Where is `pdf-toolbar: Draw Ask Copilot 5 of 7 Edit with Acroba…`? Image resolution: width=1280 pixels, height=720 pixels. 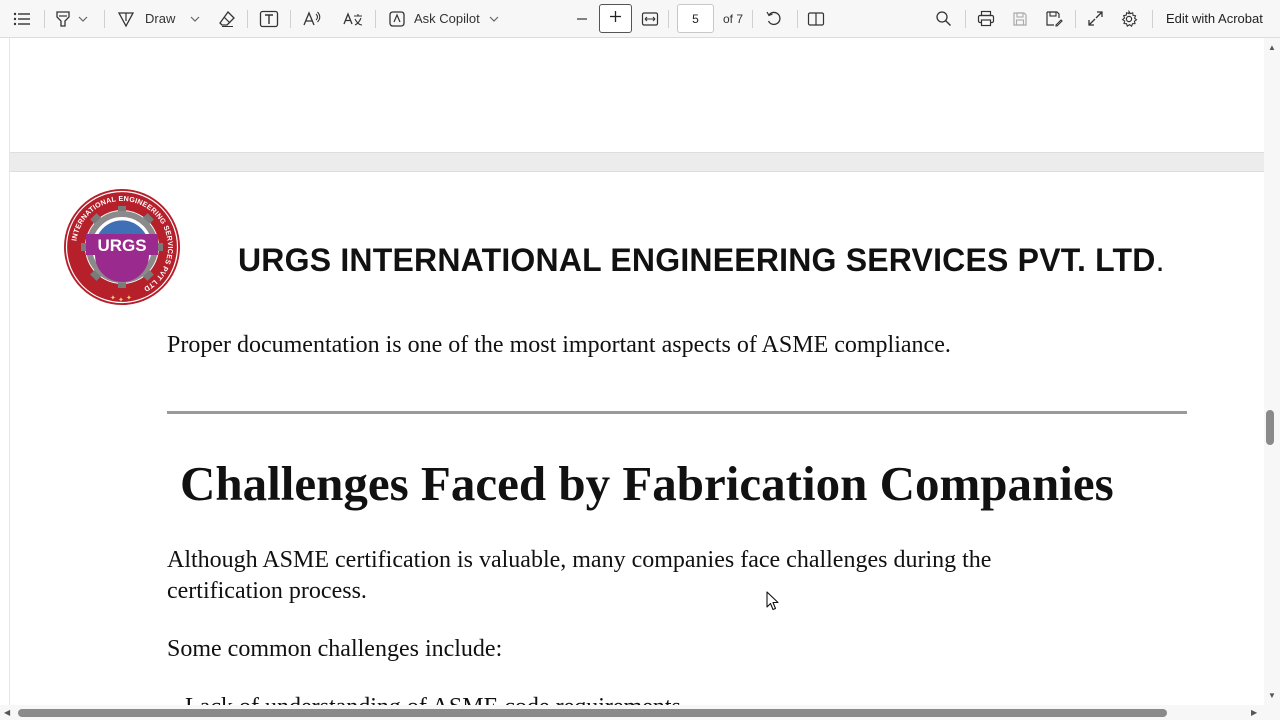
pdf-toolbar: Draw Ask Copilot 5 of 7 Edit with Acroba… is located at coordinates (640, 19).